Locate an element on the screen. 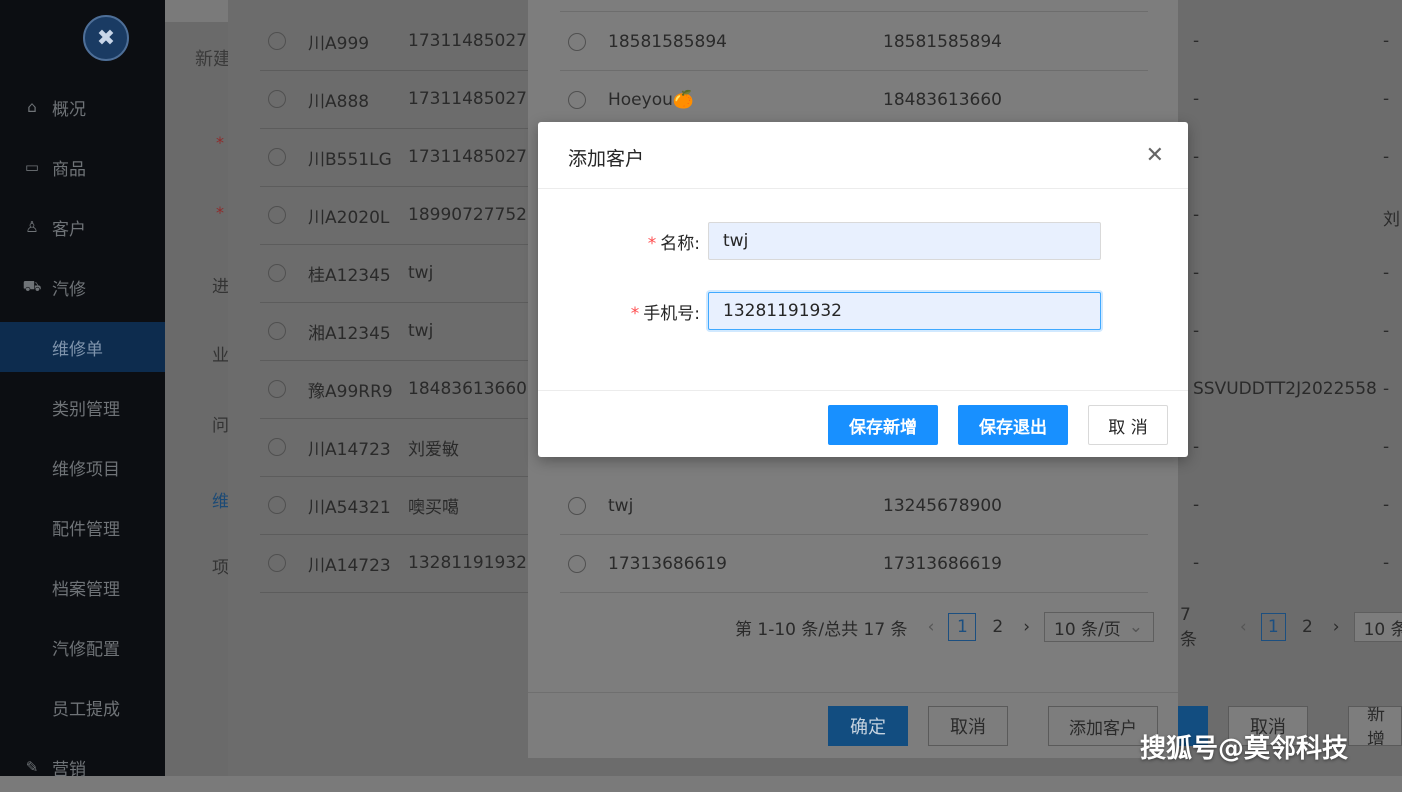  table-row: 川A14723 刘爱敏 is located at coordinates (395, 447).